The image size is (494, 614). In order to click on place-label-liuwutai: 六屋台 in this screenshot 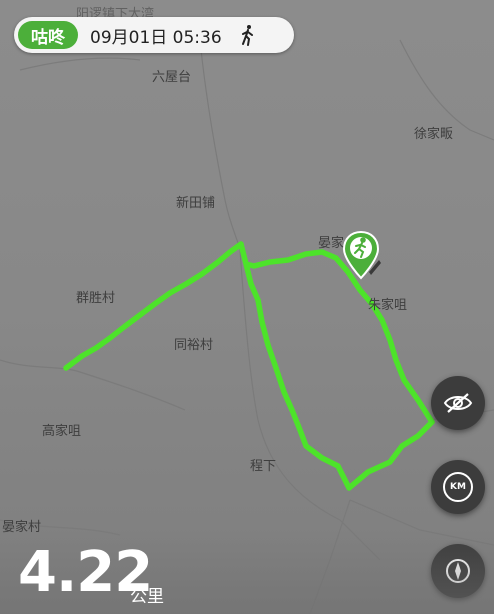, I will do `click(172, 77)`.